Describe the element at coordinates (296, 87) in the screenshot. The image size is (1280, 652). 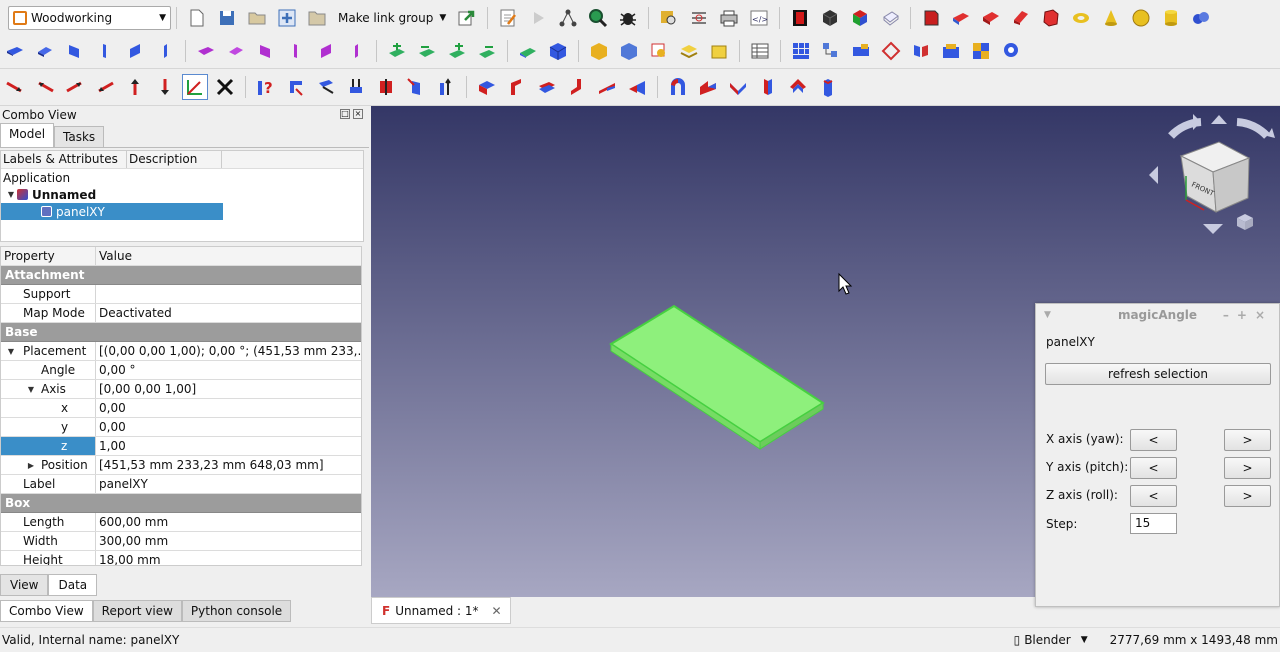
I see `corner-move-icon` at that location.